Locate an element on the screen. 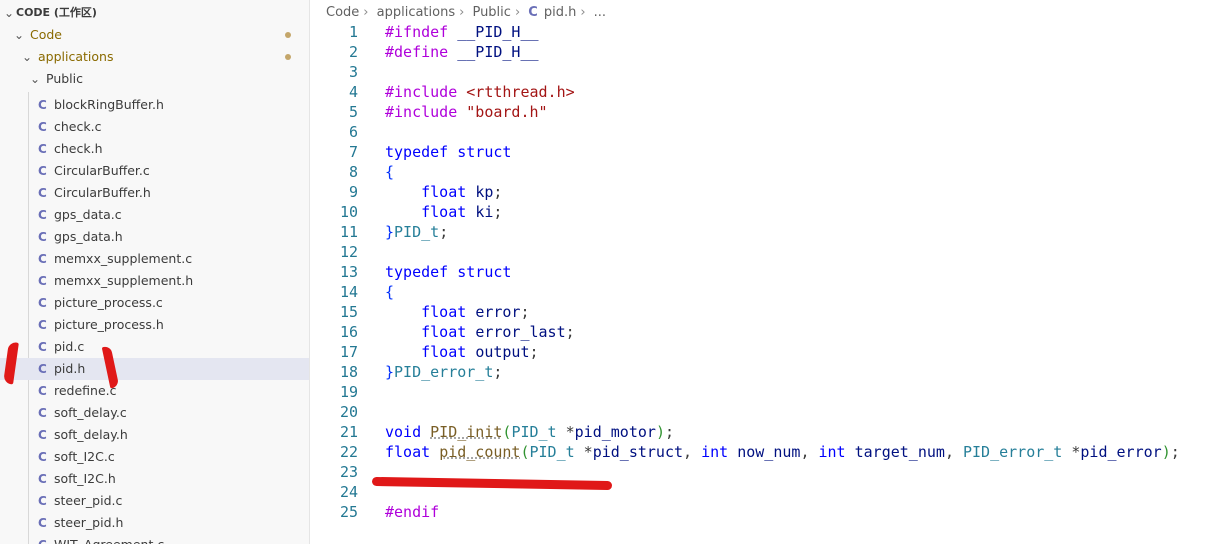 Image resolution: width=1229 pixels, height=544 pixels. file-item: Cmemxx_supplement.c is located at coordinates (154, 259).